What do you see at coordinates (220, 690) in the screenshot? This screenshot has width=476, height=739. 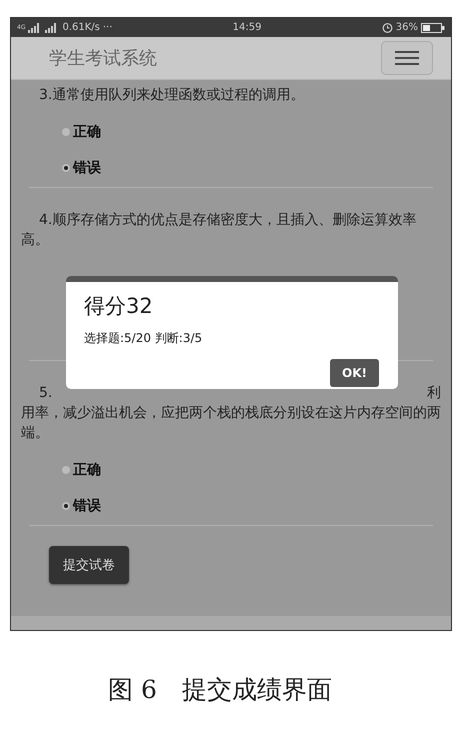 I see `figure-caption: 图 6 提交成绩界面` at bounding box center [220, 690].